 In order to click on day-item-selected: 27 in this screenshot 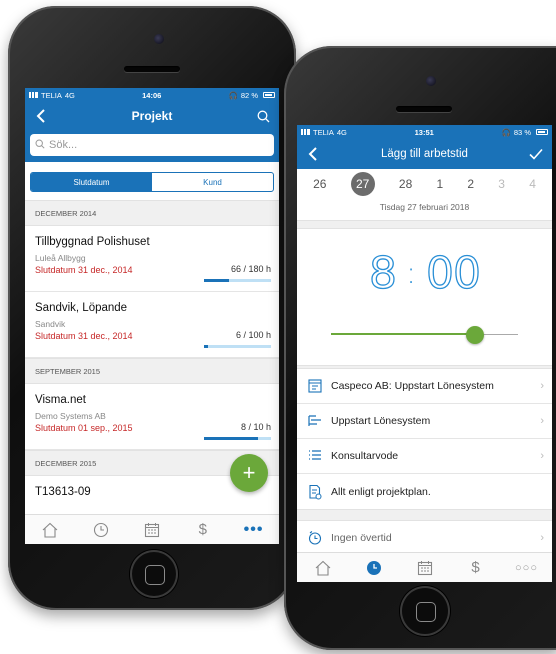, I will do `click(362, 184)`.